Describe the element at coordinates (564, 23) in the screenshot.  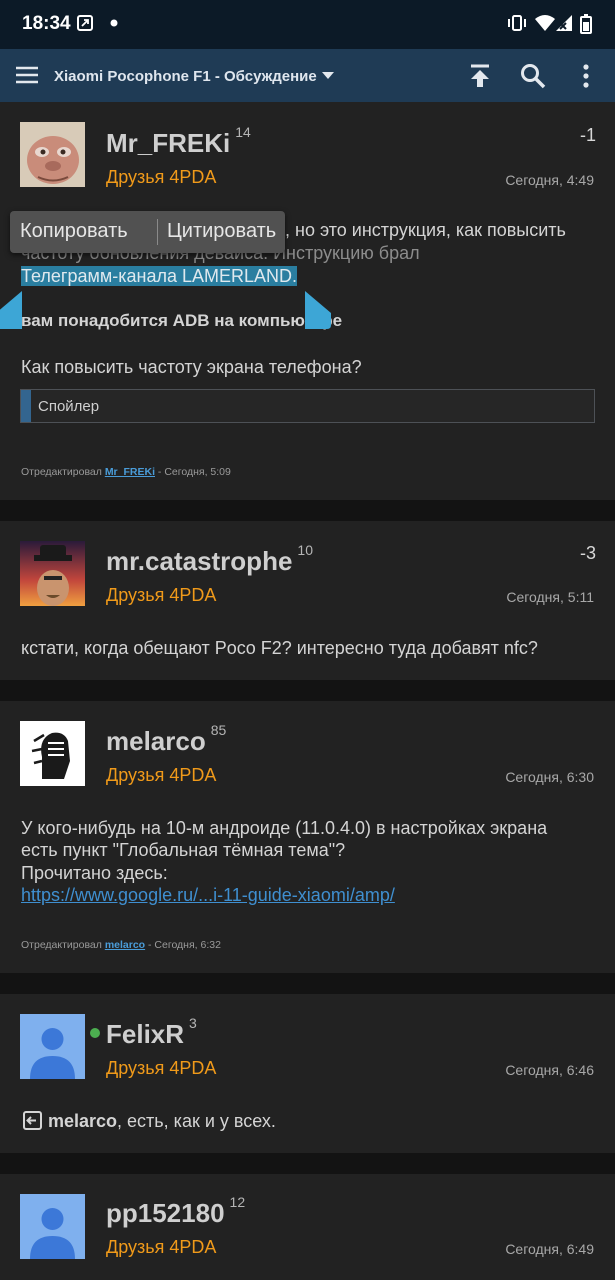
I see `signal-icon` at that location.